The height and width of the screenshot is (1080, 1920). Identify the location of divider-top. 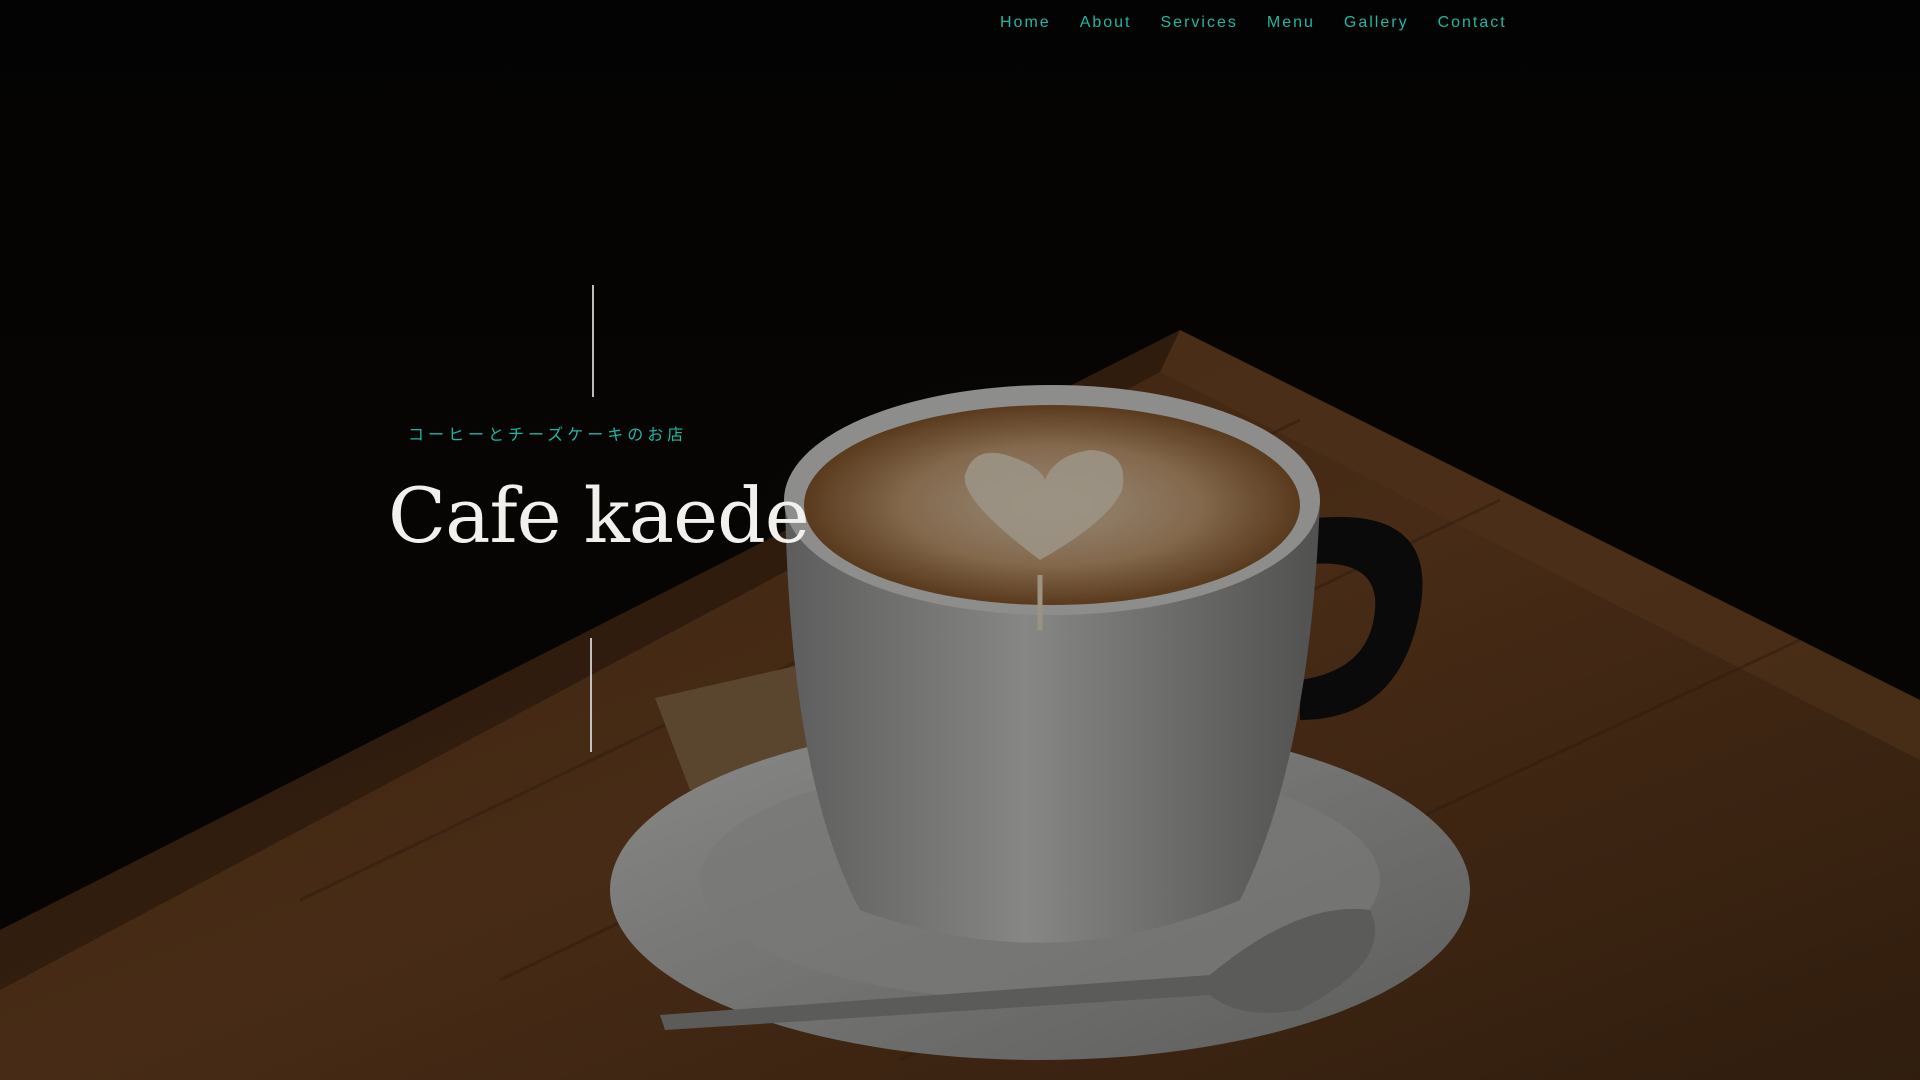
(593, 341).